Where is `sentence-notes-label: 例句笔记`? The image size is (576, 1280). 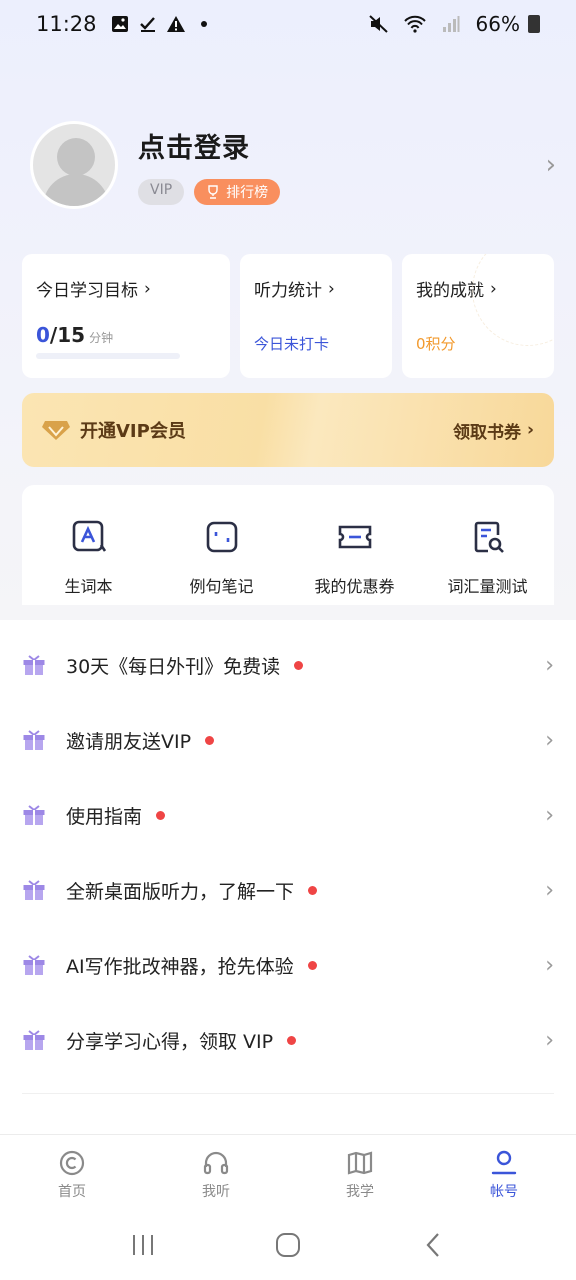
sentence-notes-label: 例句笔记 is located at coordinates (221, 586).